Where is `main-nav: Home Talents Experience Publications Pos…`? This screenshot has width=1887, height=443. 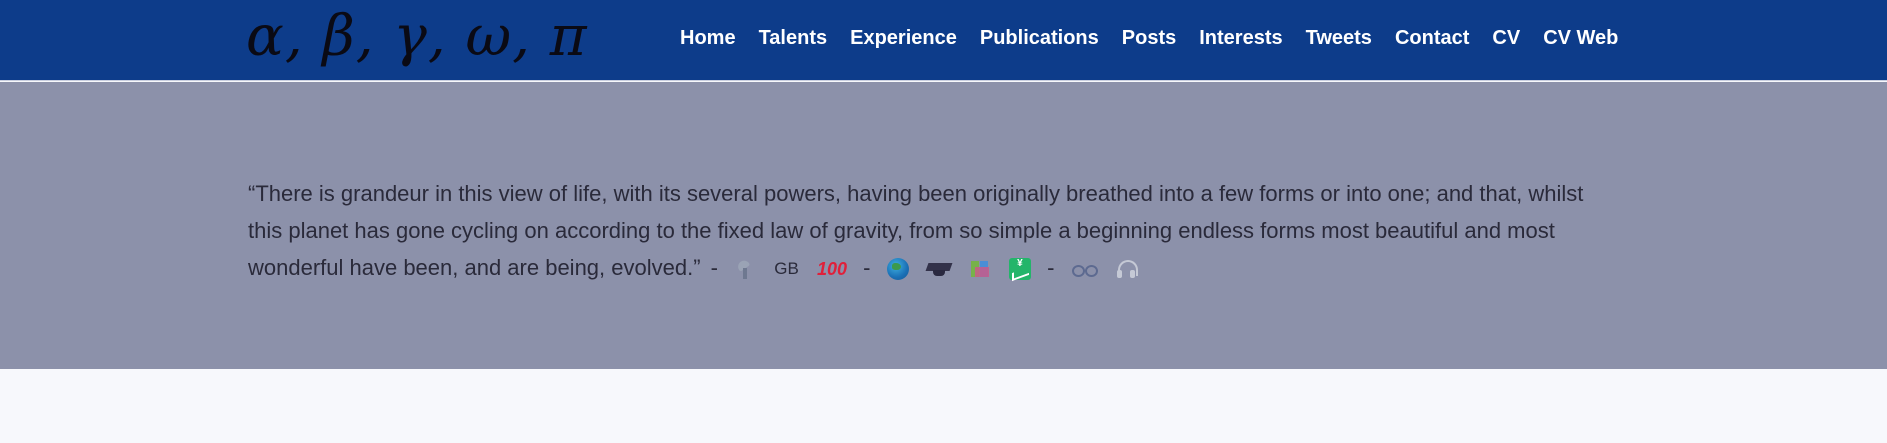 main-nav: Home Talents Experience Publications Pos… is located at coordinates (1149, 37).